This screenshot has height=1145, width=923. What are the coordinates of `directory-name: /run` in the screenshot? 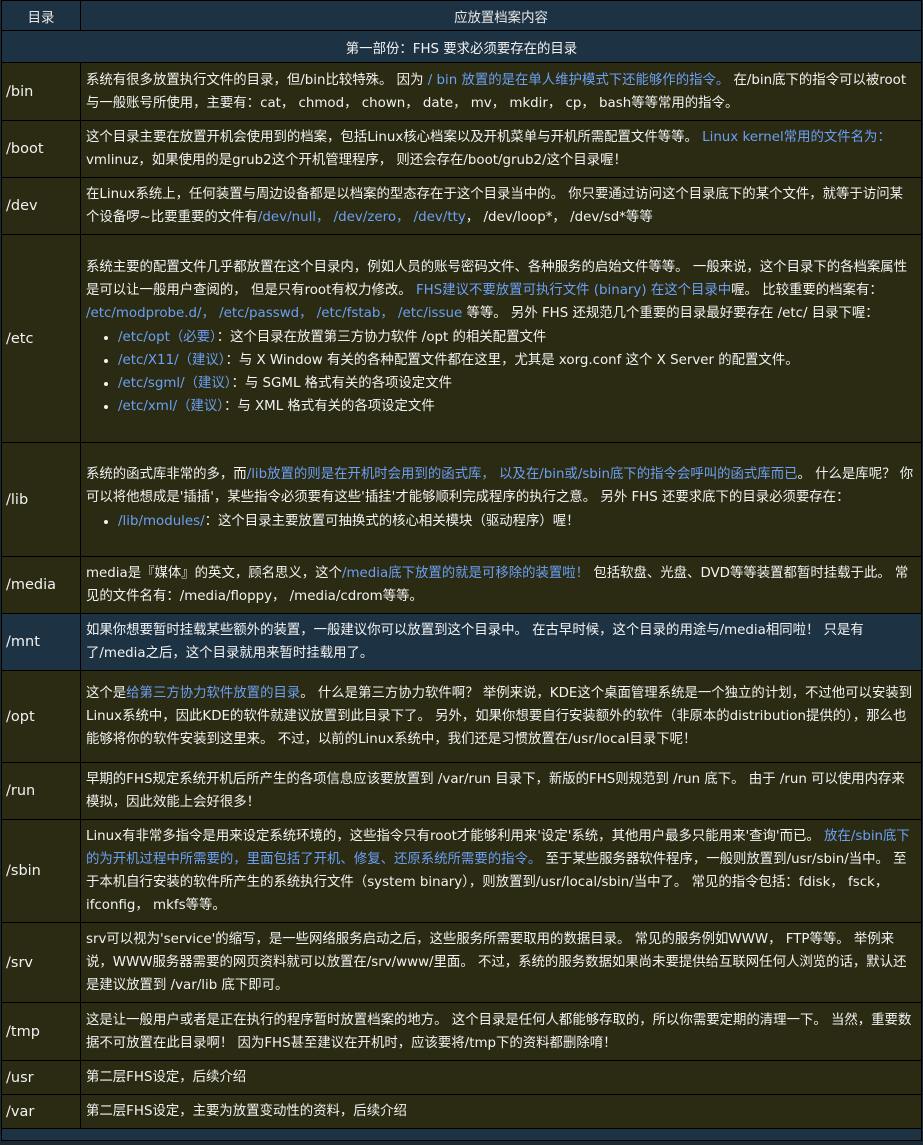 It's located at (41, 791).